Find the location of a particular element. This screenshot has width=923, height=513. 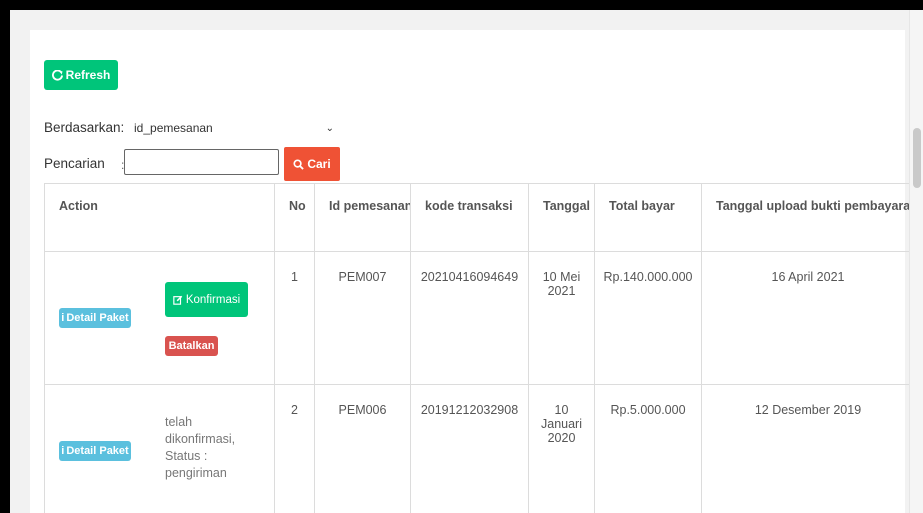

search-button: Cari is located at coordinates (312, 164).